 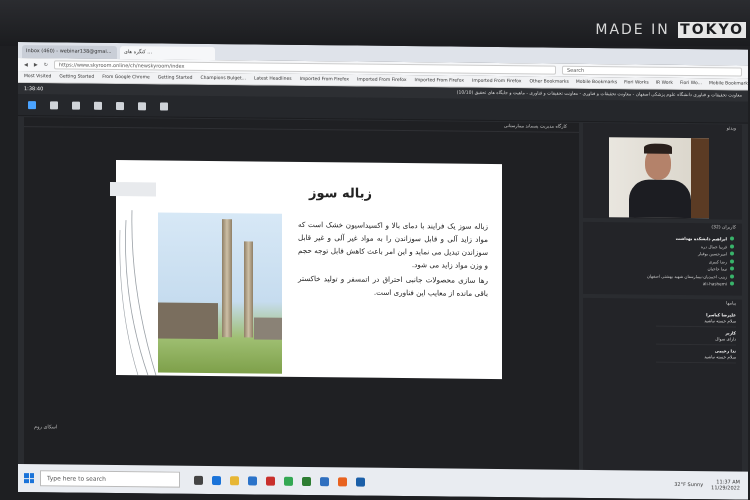 I want to click on outlook-icon, so click(x=360, y=482).